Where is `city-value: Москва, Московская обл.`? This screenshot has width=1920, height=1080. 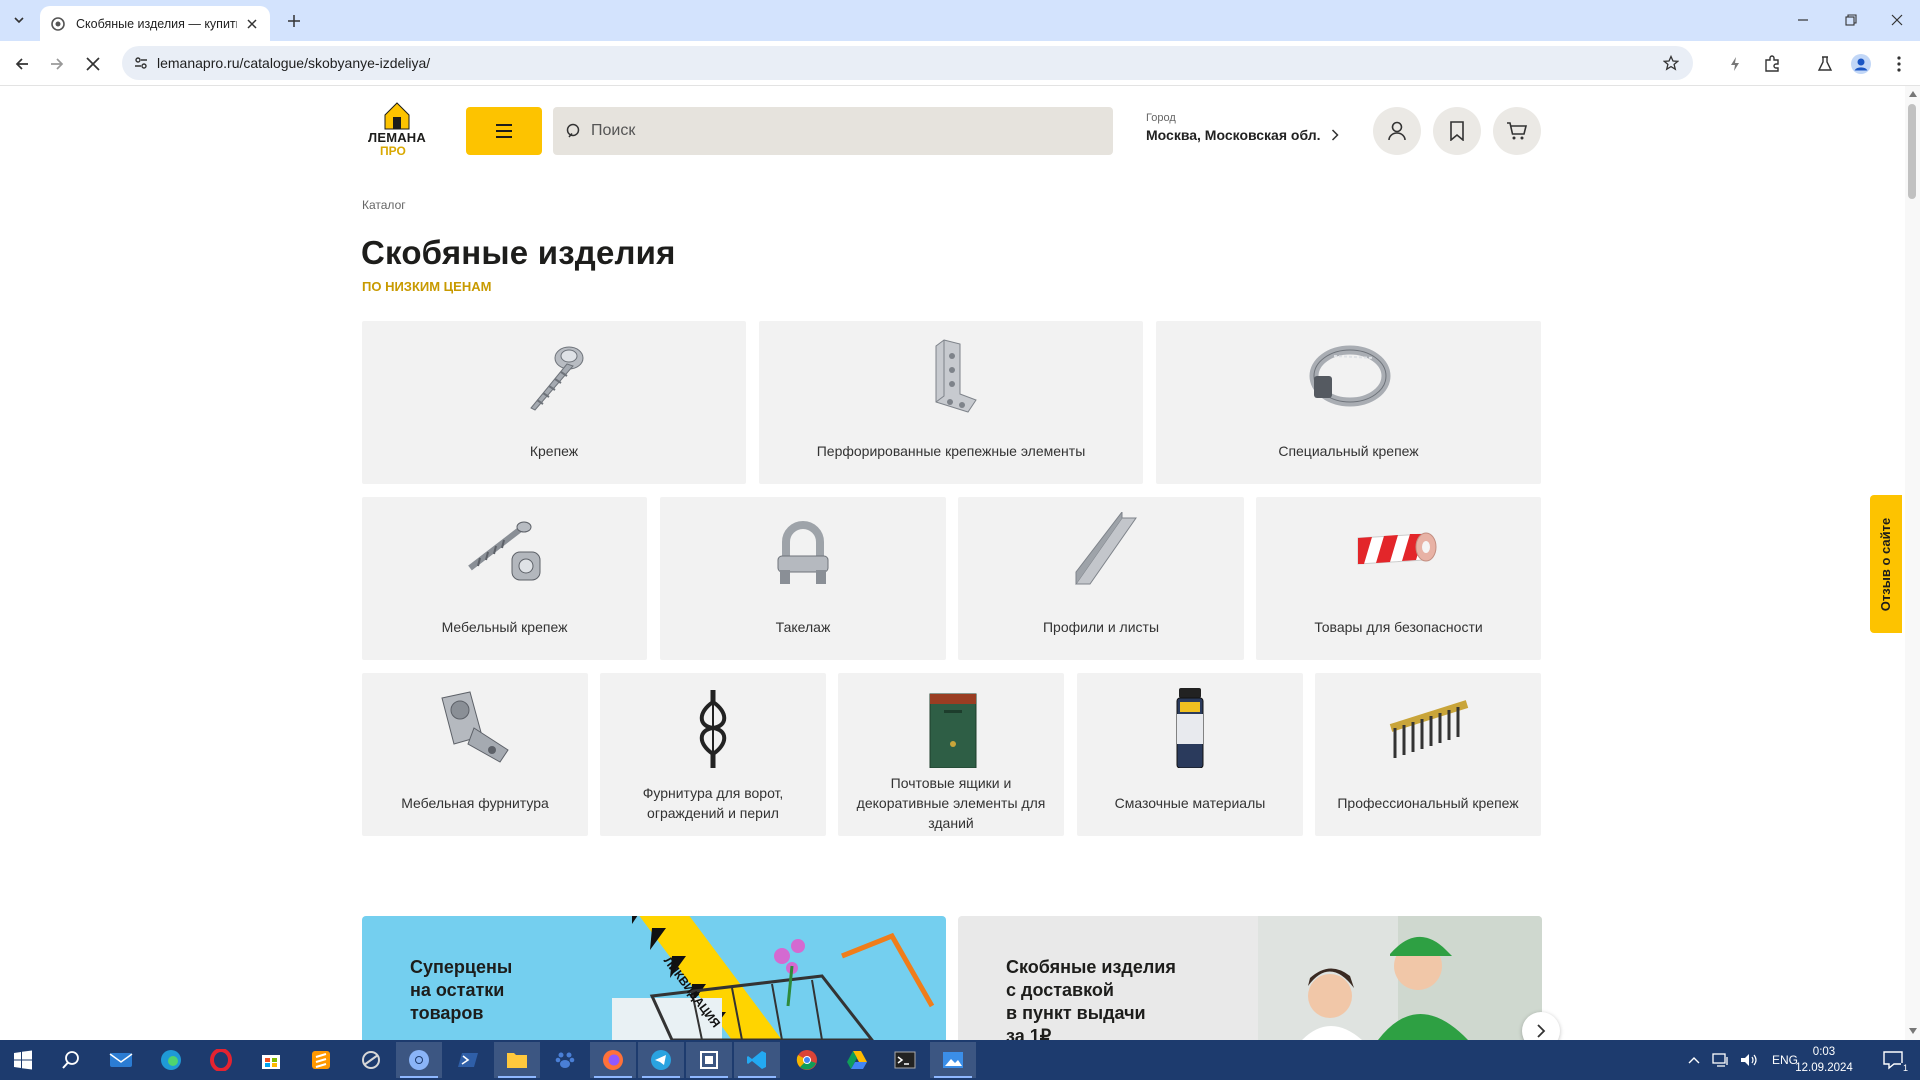
city-value: Москва, Московская обл. is located at coordinates (1233, 135).